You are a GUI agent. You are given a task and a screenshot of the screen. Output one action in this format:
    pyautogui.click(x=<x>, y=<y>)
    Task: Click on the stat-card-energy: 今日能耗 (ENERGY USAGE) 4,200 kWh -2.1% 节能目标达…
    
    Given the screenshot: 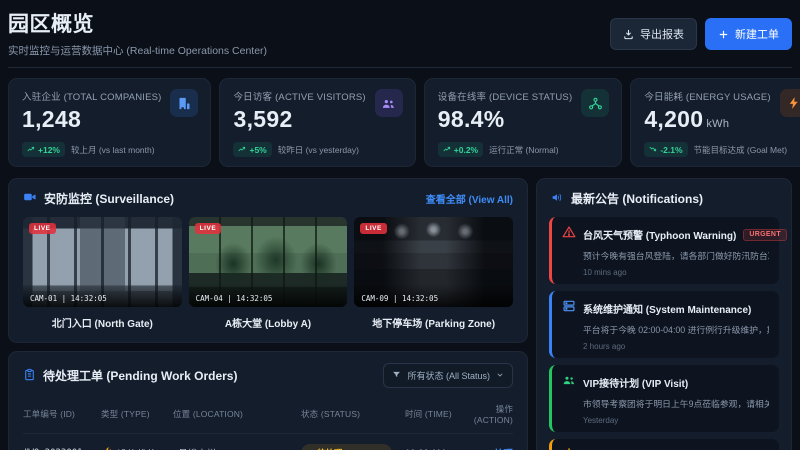 What is the action you would take?
    pyautogui.click(x=715, y=122)
    